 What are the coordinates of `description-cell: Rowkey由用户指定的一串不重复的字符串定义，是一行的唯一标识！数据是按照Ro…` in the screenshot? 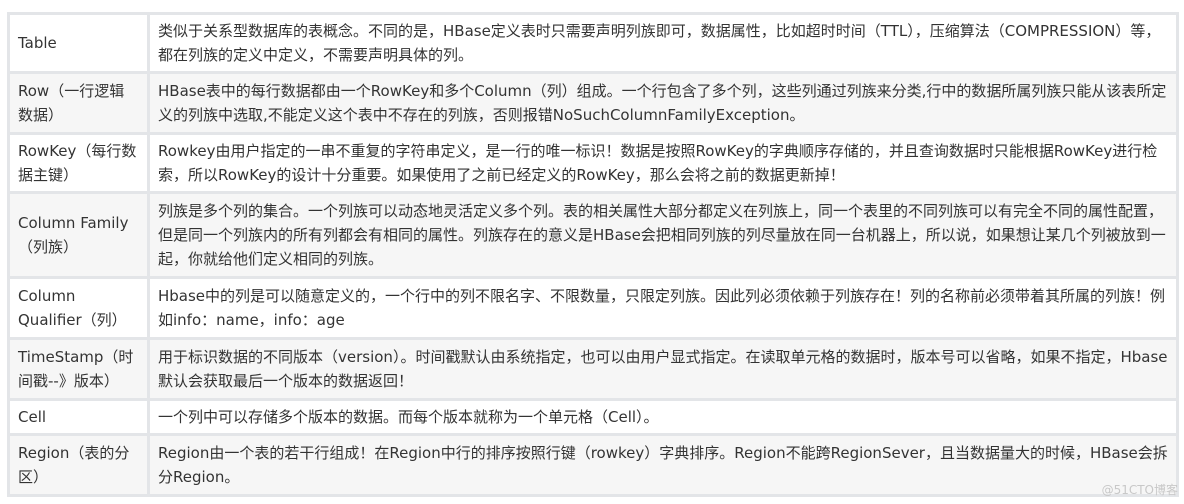 It's located at (663, 163).